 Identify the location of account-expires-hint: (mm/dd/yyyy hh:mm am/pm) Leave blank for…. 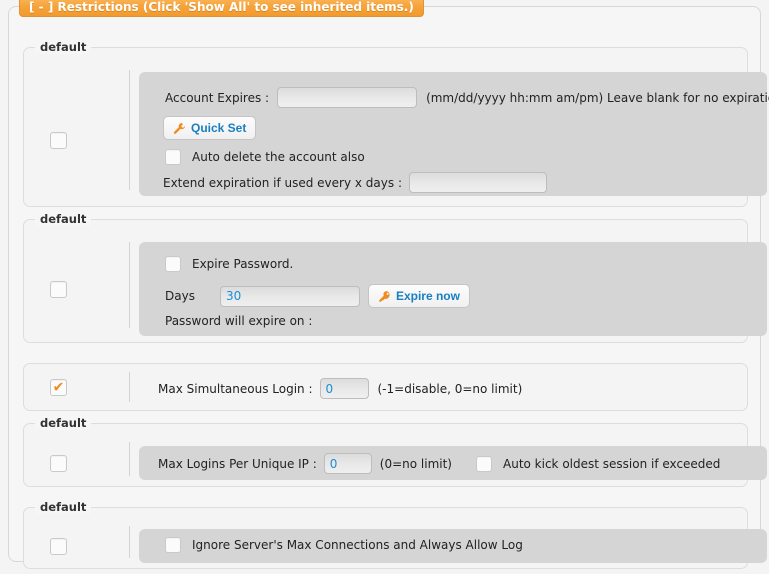
(597, 97).